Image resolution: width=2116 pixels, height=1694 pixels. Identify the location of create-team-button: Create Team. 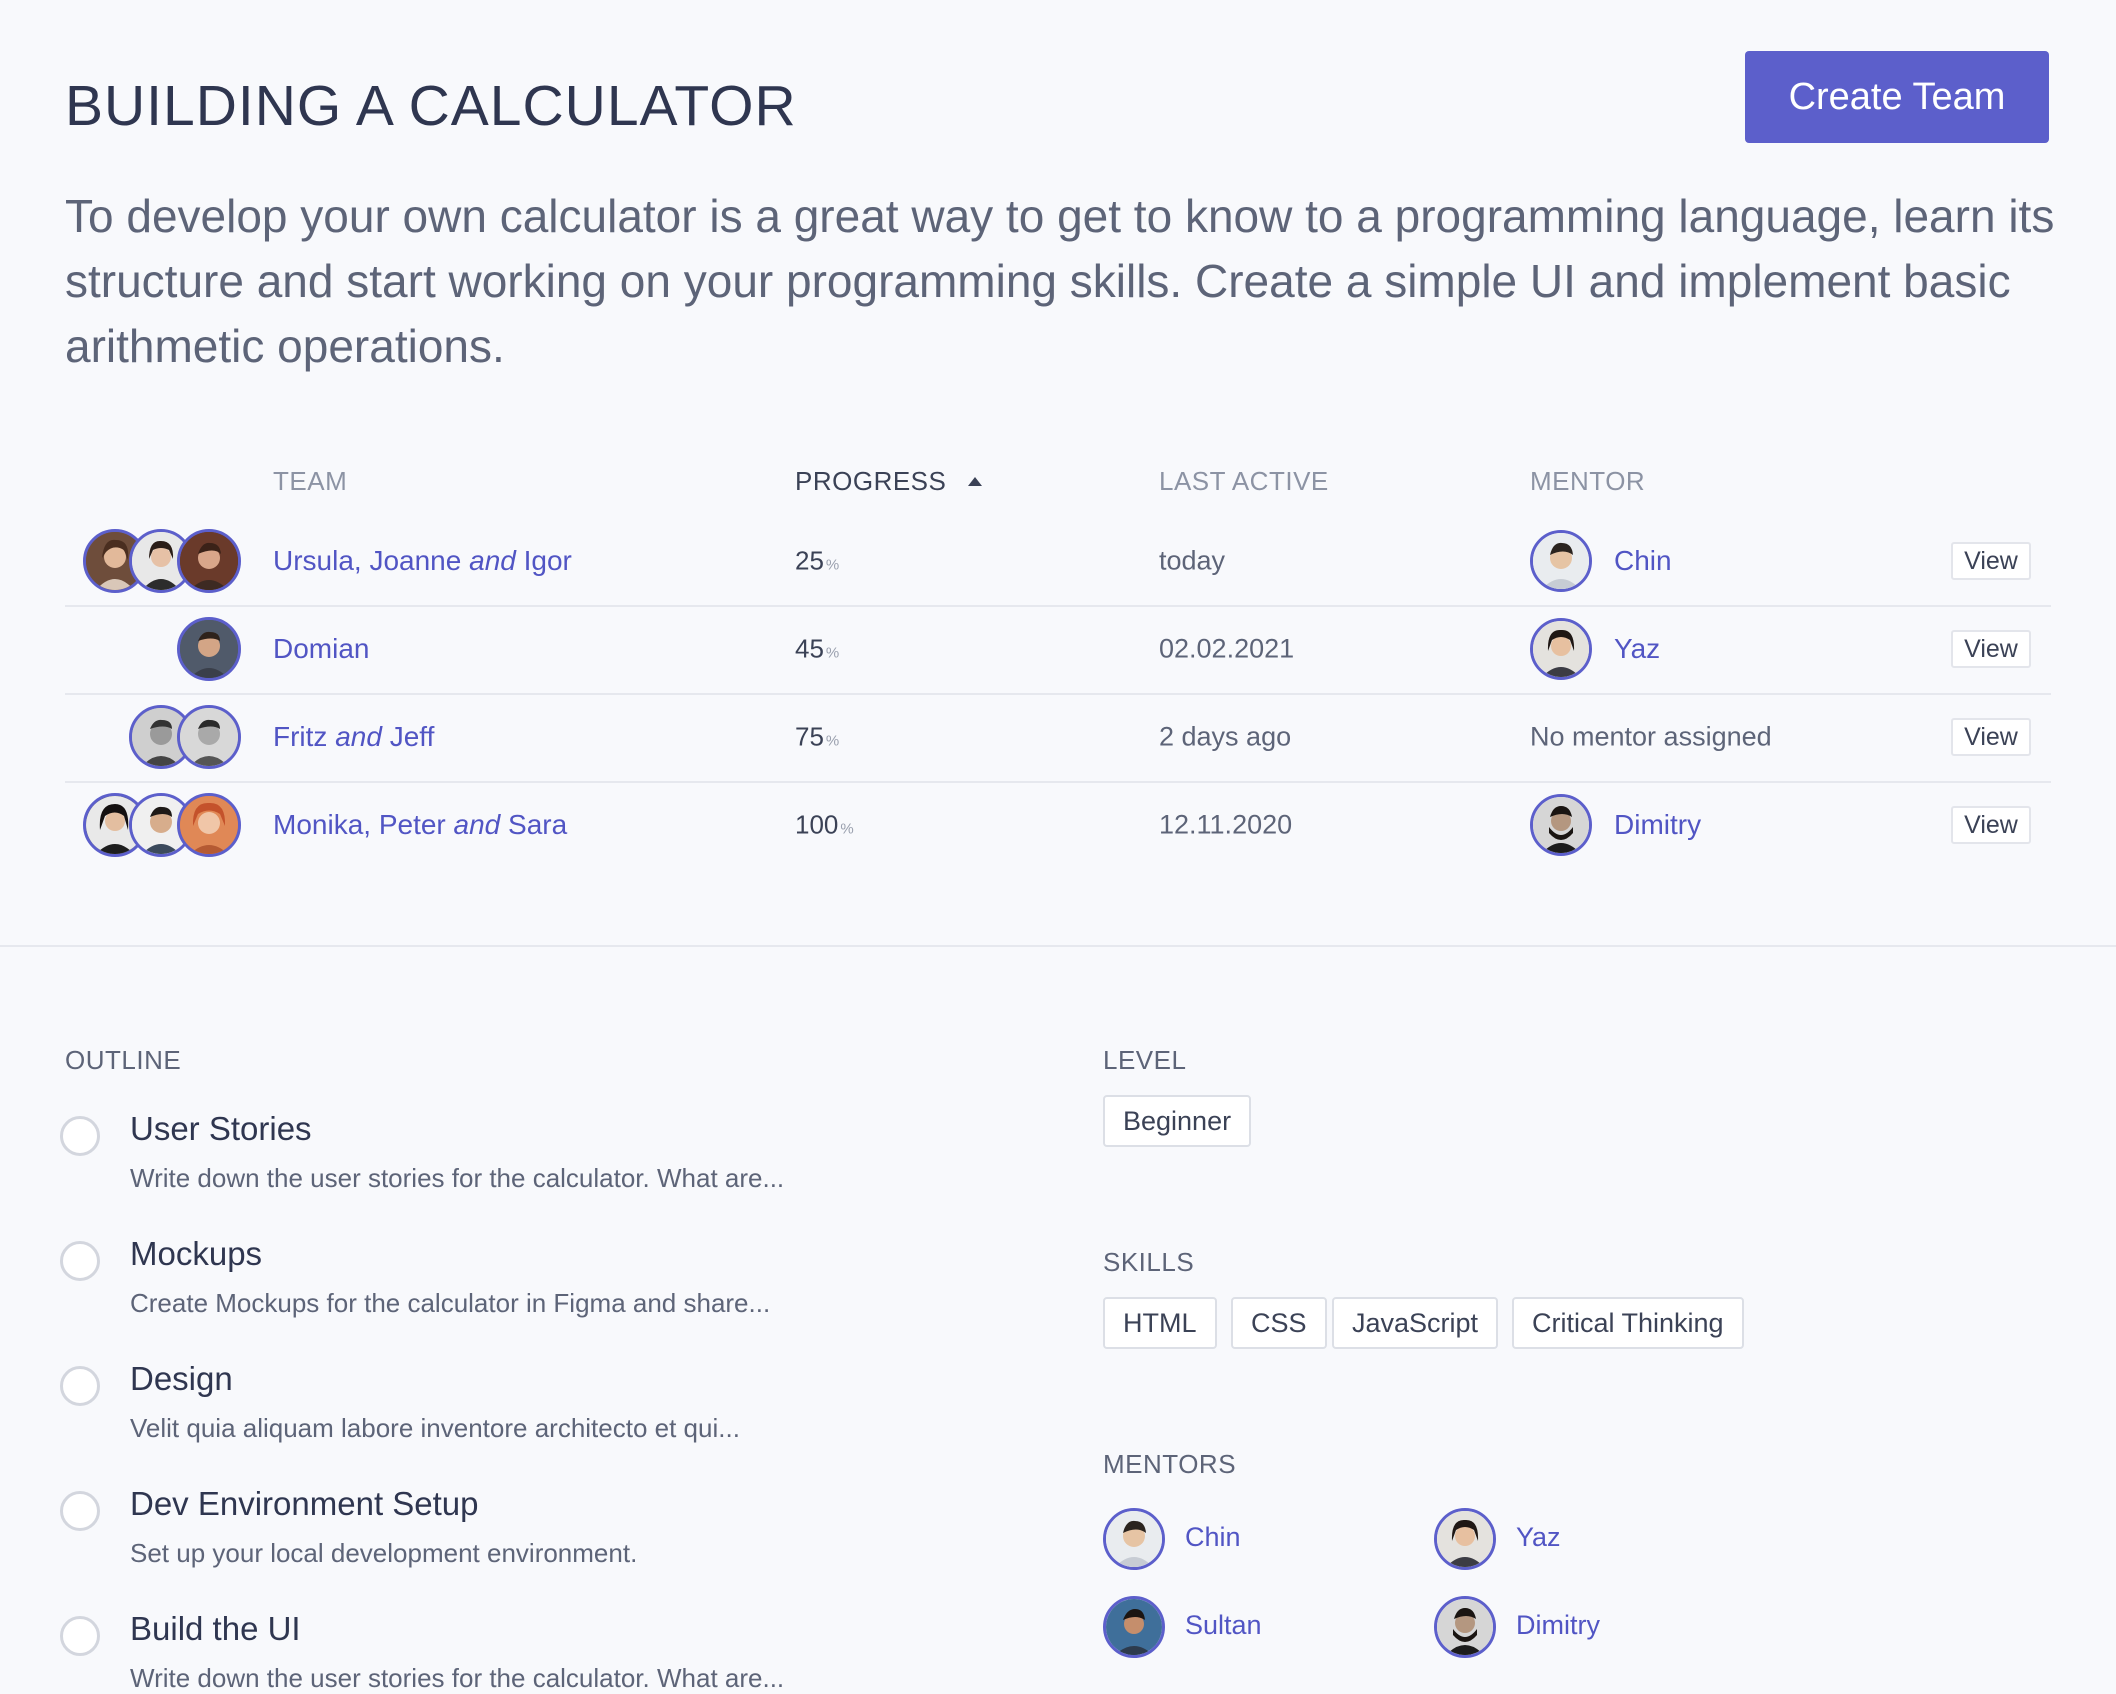
(1897, 97).